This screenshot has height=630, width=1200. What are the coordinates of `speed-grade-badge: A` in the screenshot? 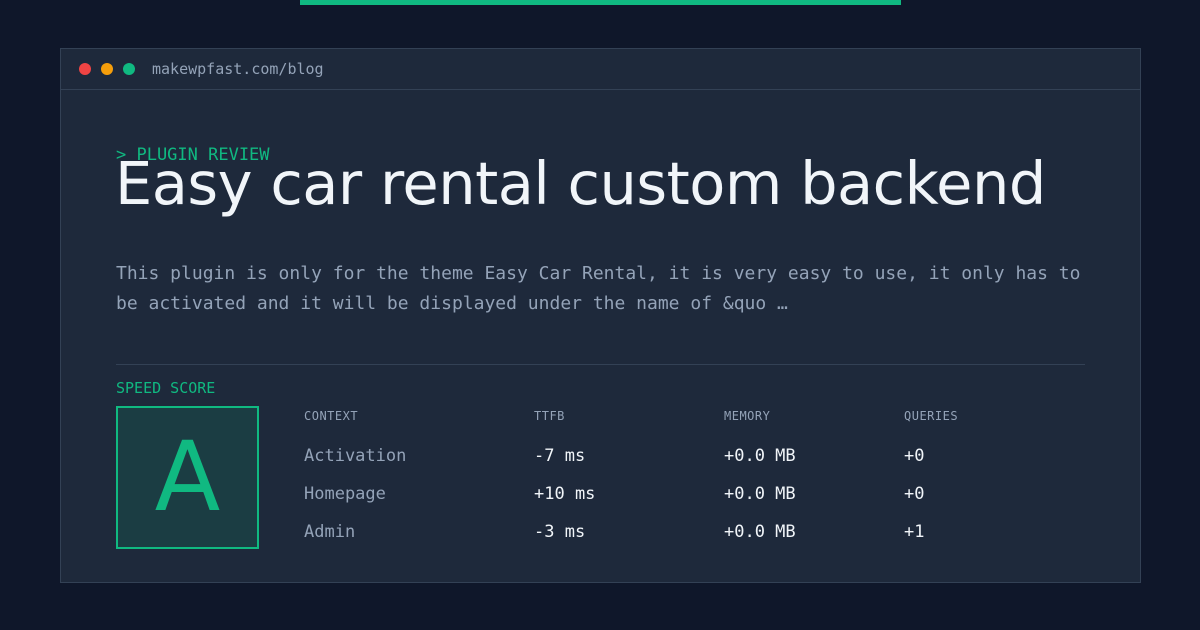 It's located at (187, 477).